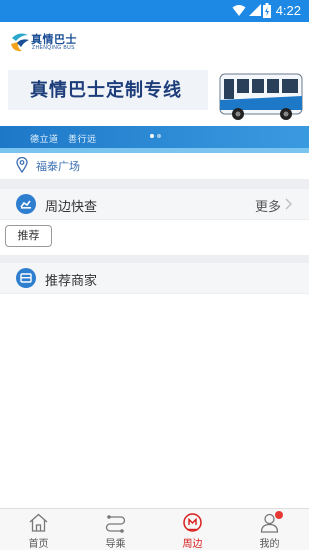  I want to click on nav-label: 导乘, so click(115, 544).